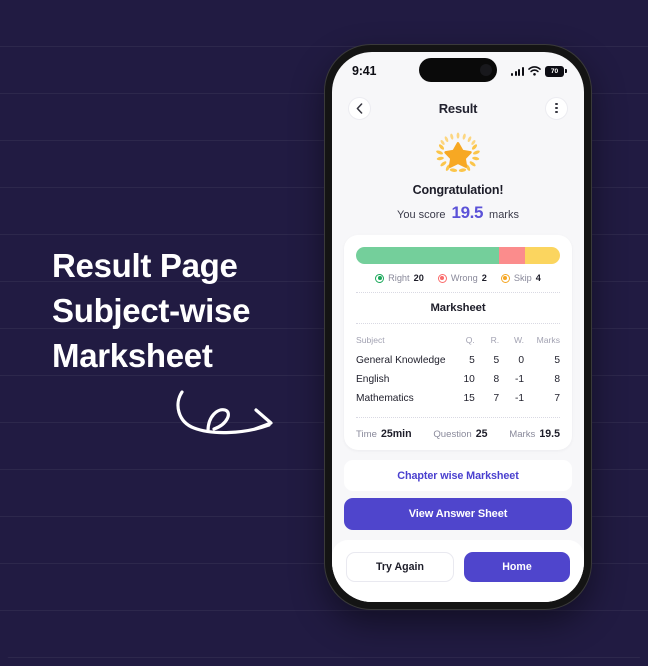  What do you see at coordinates (458, 514) in the screenshot?
I see `view-answer-sheet-button: View Answer Sheet` at bounding box center [458, 514].